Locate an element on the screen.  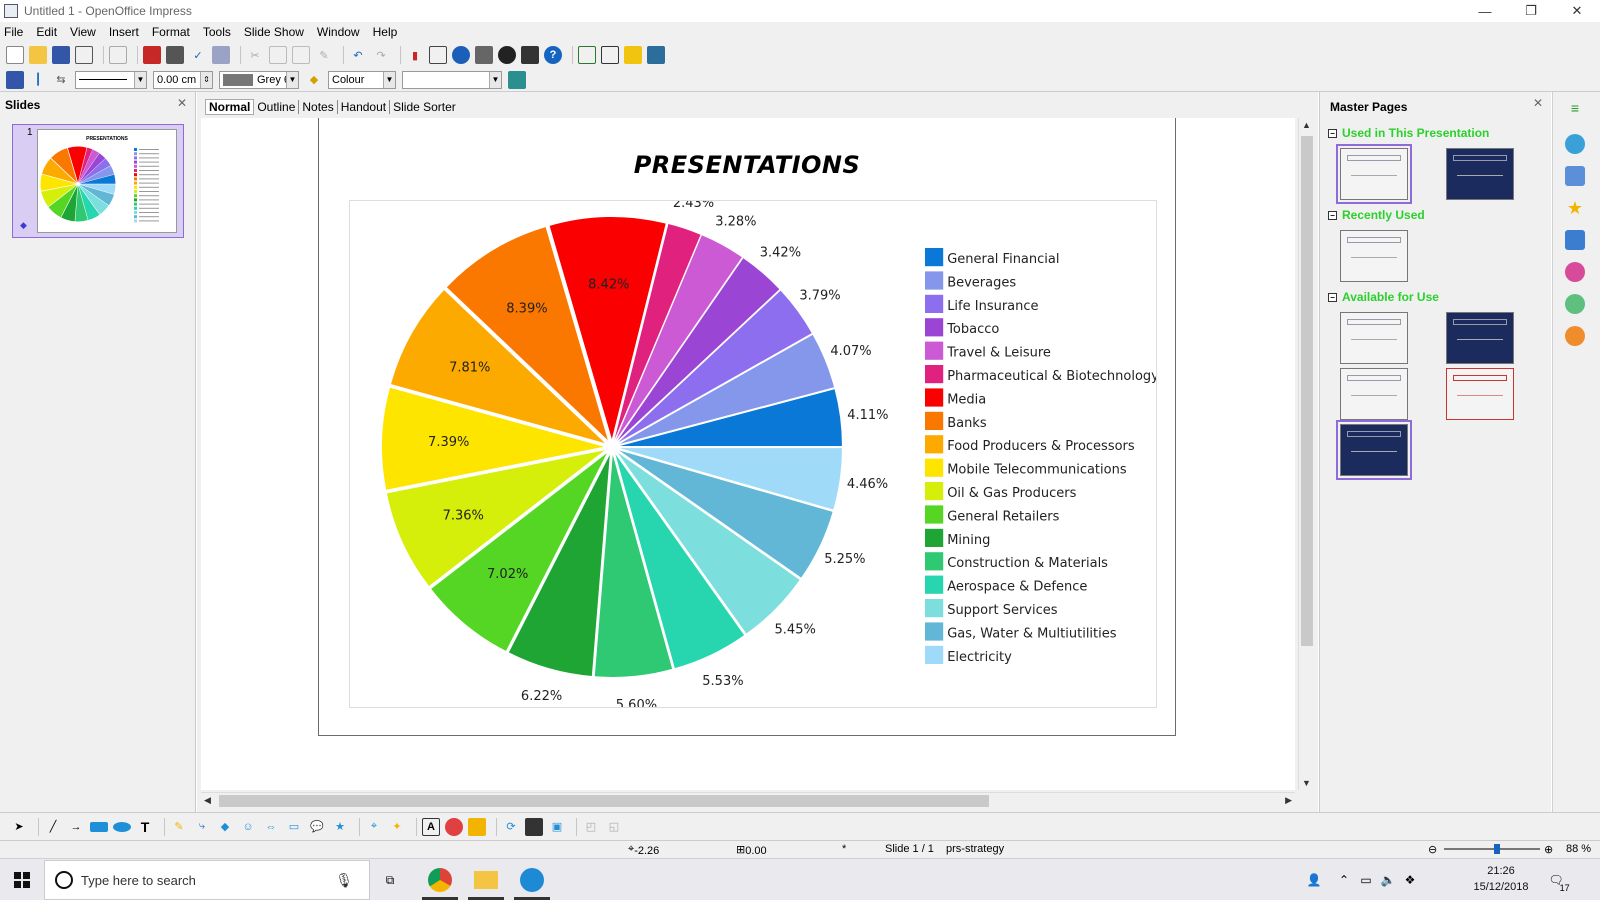
line-style-select: ▼ is located at coordinates (111, 79).